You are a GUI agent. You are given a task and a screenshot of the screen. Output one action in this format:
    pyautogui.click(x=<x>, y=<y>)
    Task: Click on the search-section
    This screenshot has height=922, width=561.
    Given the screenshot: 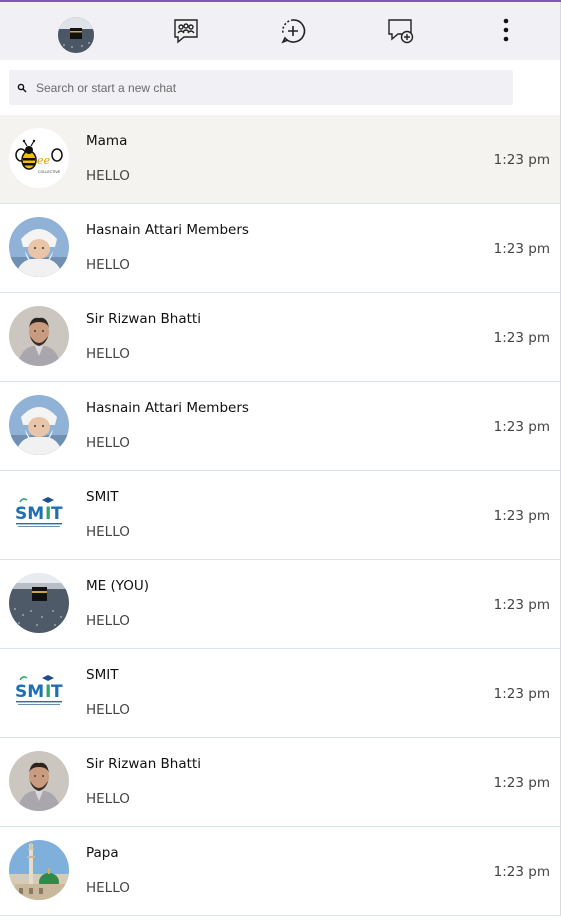 What is the action you would take?
    pyautogui.click(x=280, y=87)
    